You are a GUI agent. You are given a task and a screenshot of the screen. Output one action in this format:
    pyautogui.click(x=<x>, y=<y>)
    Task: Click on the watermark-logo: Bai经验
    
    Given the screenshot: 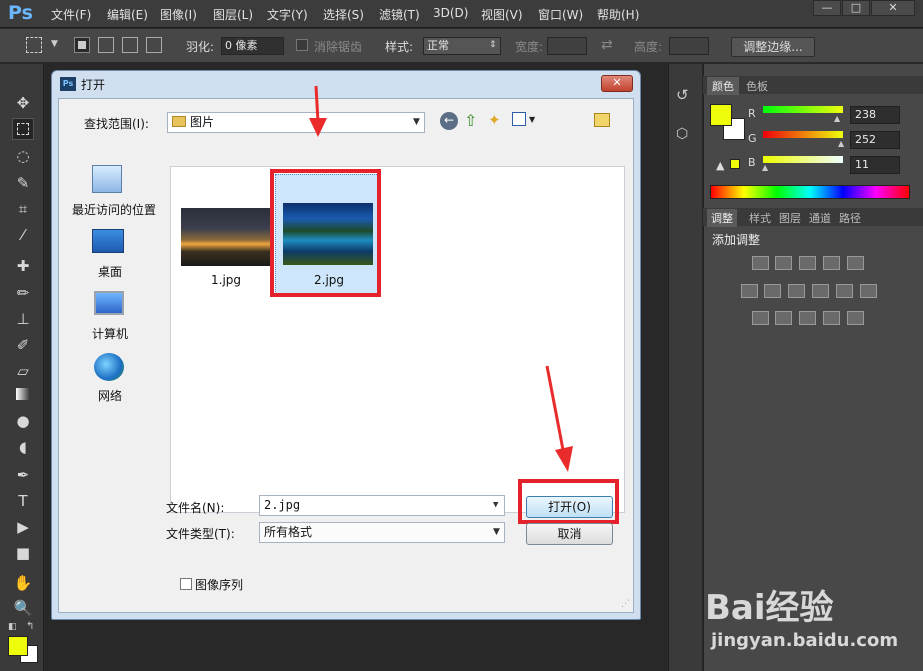 What is the action you would take?
    pyautogui.click(x=769, y=608)
    